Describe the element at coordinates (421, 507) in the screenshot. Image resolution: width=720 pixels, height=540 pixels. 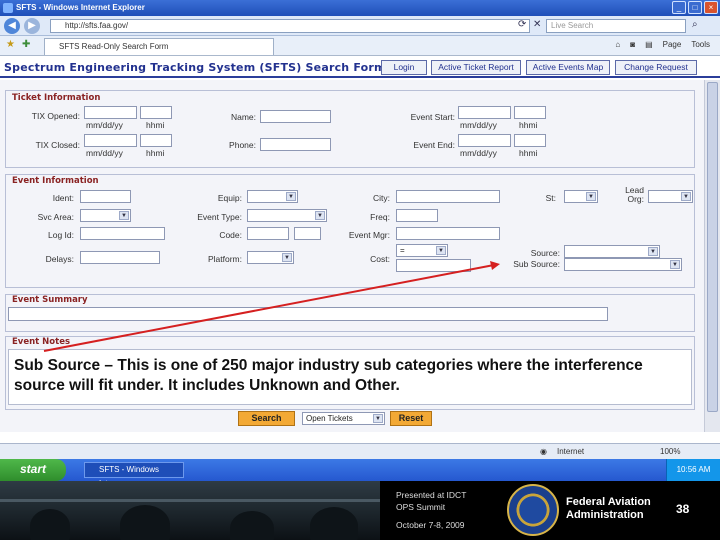
I see `footer-ops: OPS Summit` at that location.